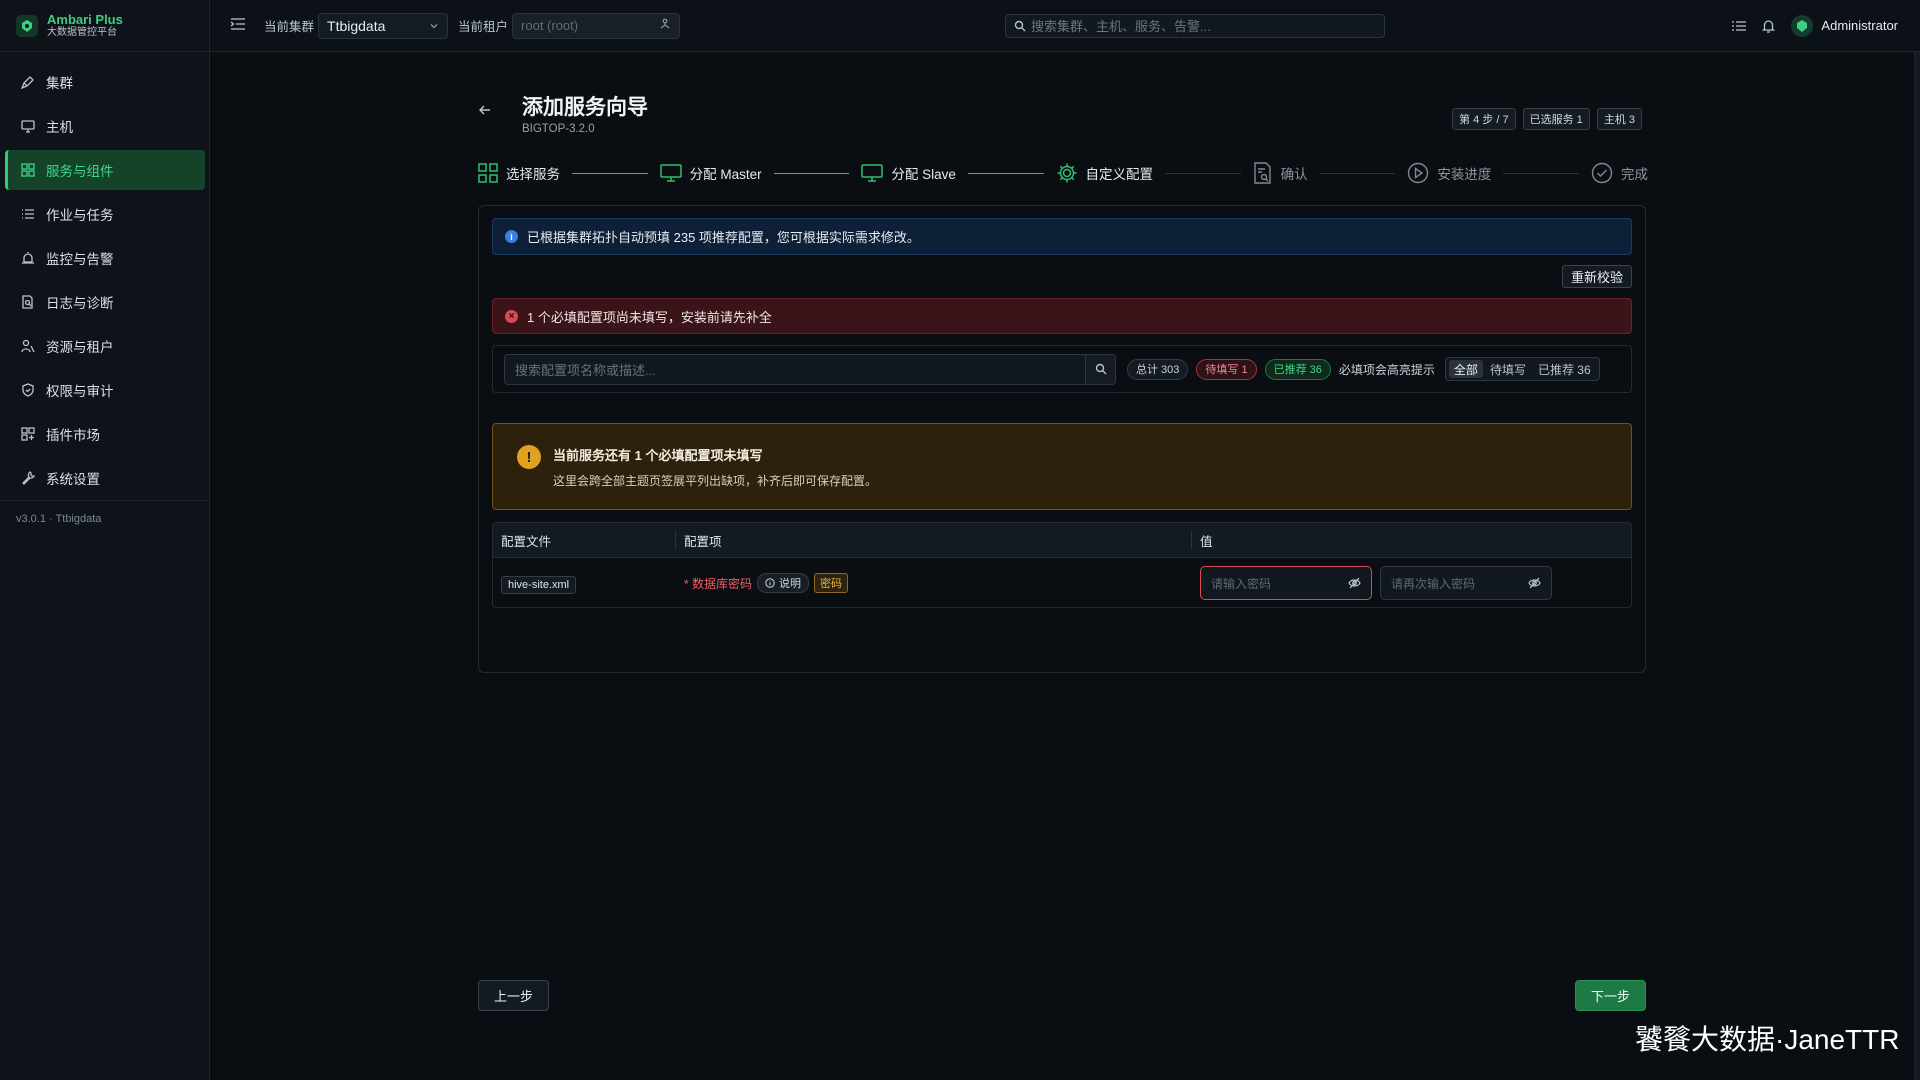 The image size is (1920, 1080). I want to click on sidebar-item-resources: 资源与租户, so click(105, 346).